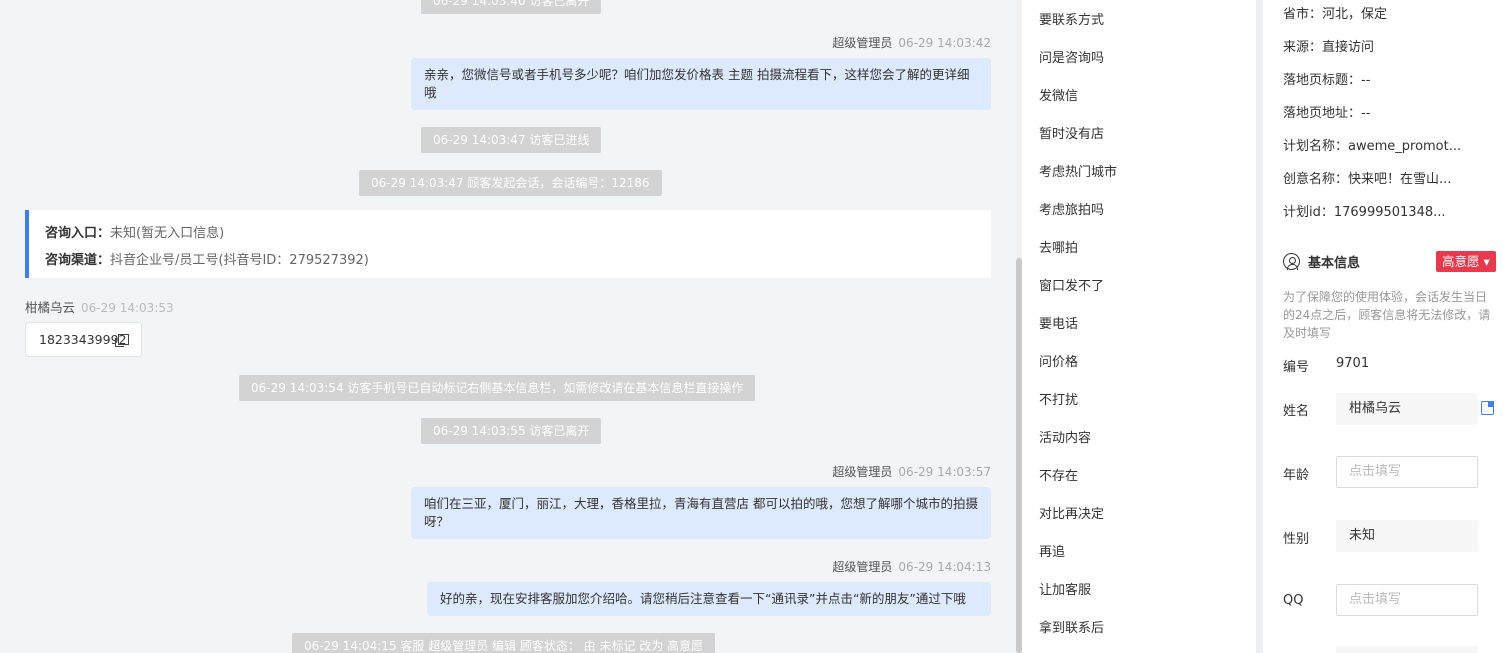 This screenshot has height=653, width=1503. I want to click on system-notice: 06-29 14:03:40 访客已离开, so click(511, 7).